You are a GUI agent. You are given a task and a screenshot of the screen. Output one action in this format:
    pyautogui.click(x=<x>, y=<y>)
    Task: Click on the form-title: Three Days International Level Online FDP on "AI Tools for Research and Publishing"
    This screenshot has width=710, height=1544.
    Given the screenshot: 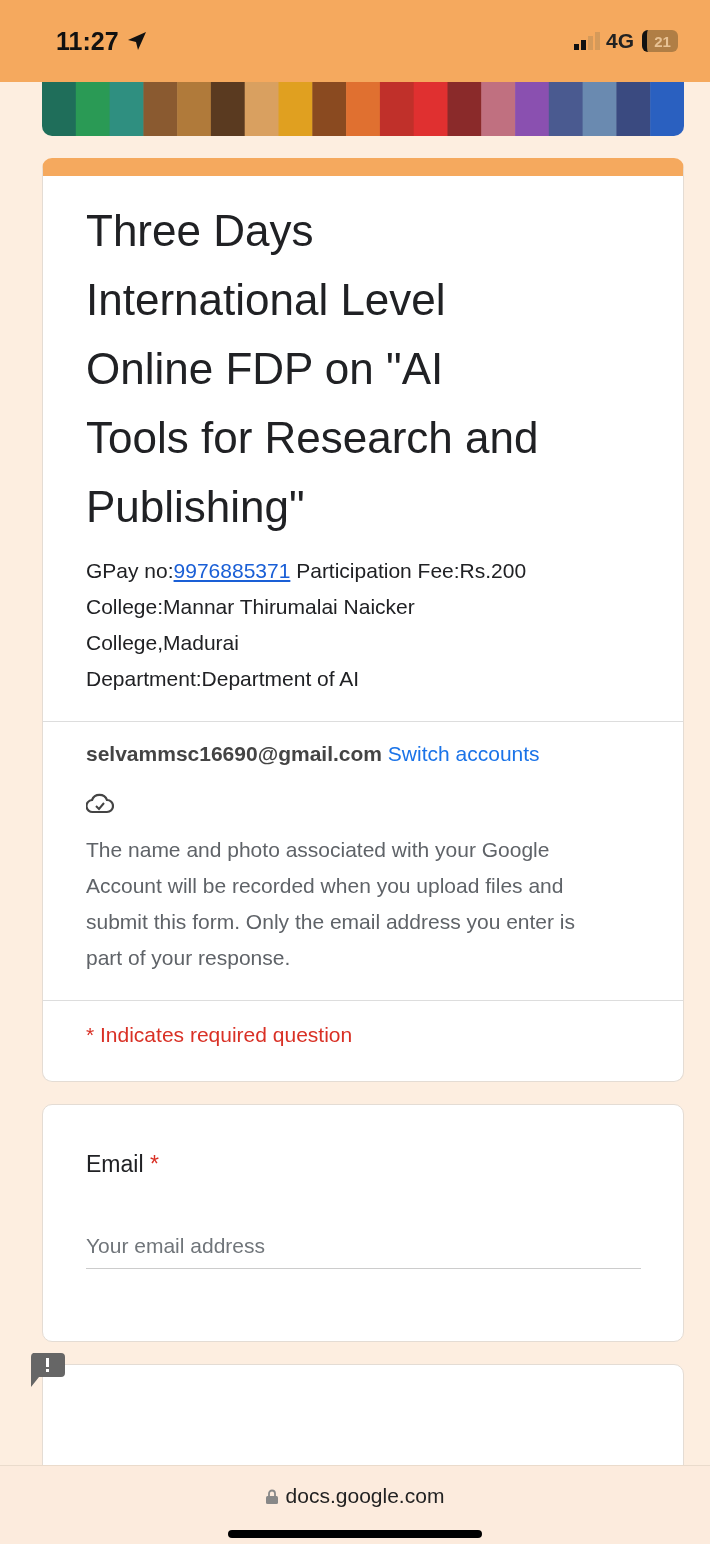 What is the action you would take?
    pyautogui.click(x=313, y=369)
    